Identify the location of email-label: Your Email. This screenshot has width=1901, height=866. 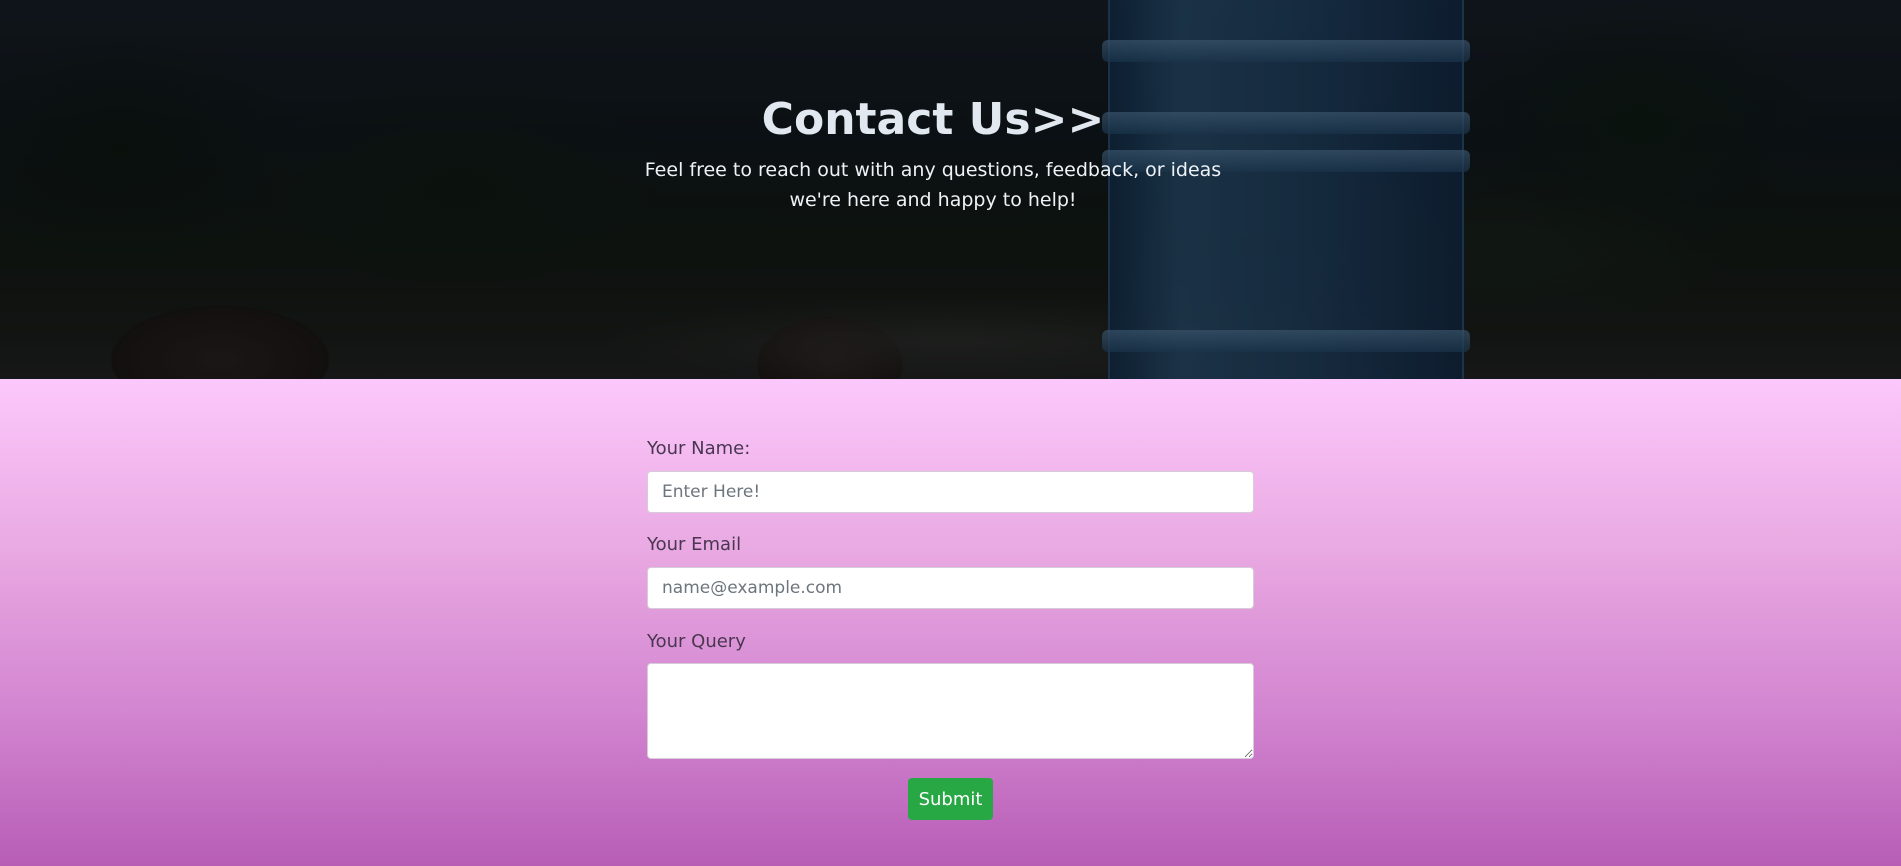
(694, 544).